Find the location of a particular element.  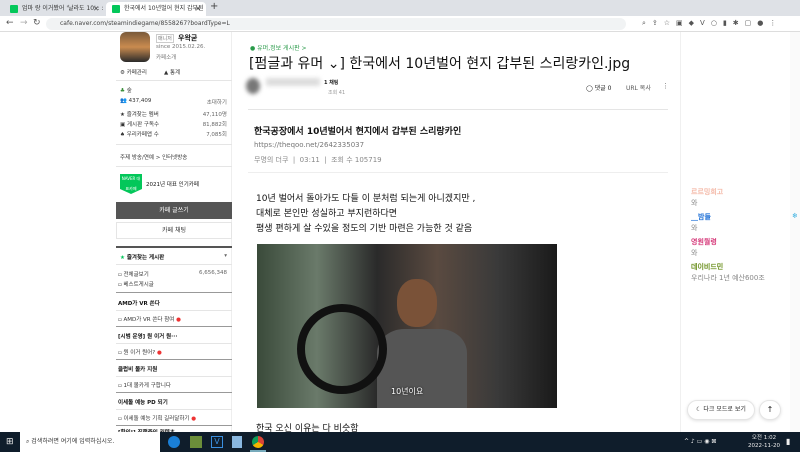

cafe-logo is located at coordinates (135, 47).